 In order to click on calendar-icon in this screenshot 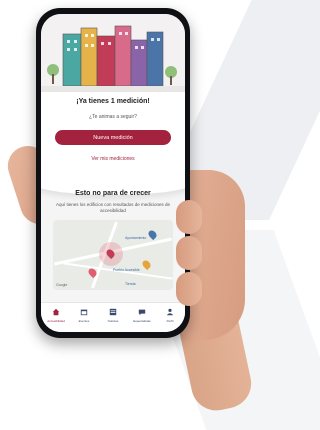, I will do `click(84, 312)`.